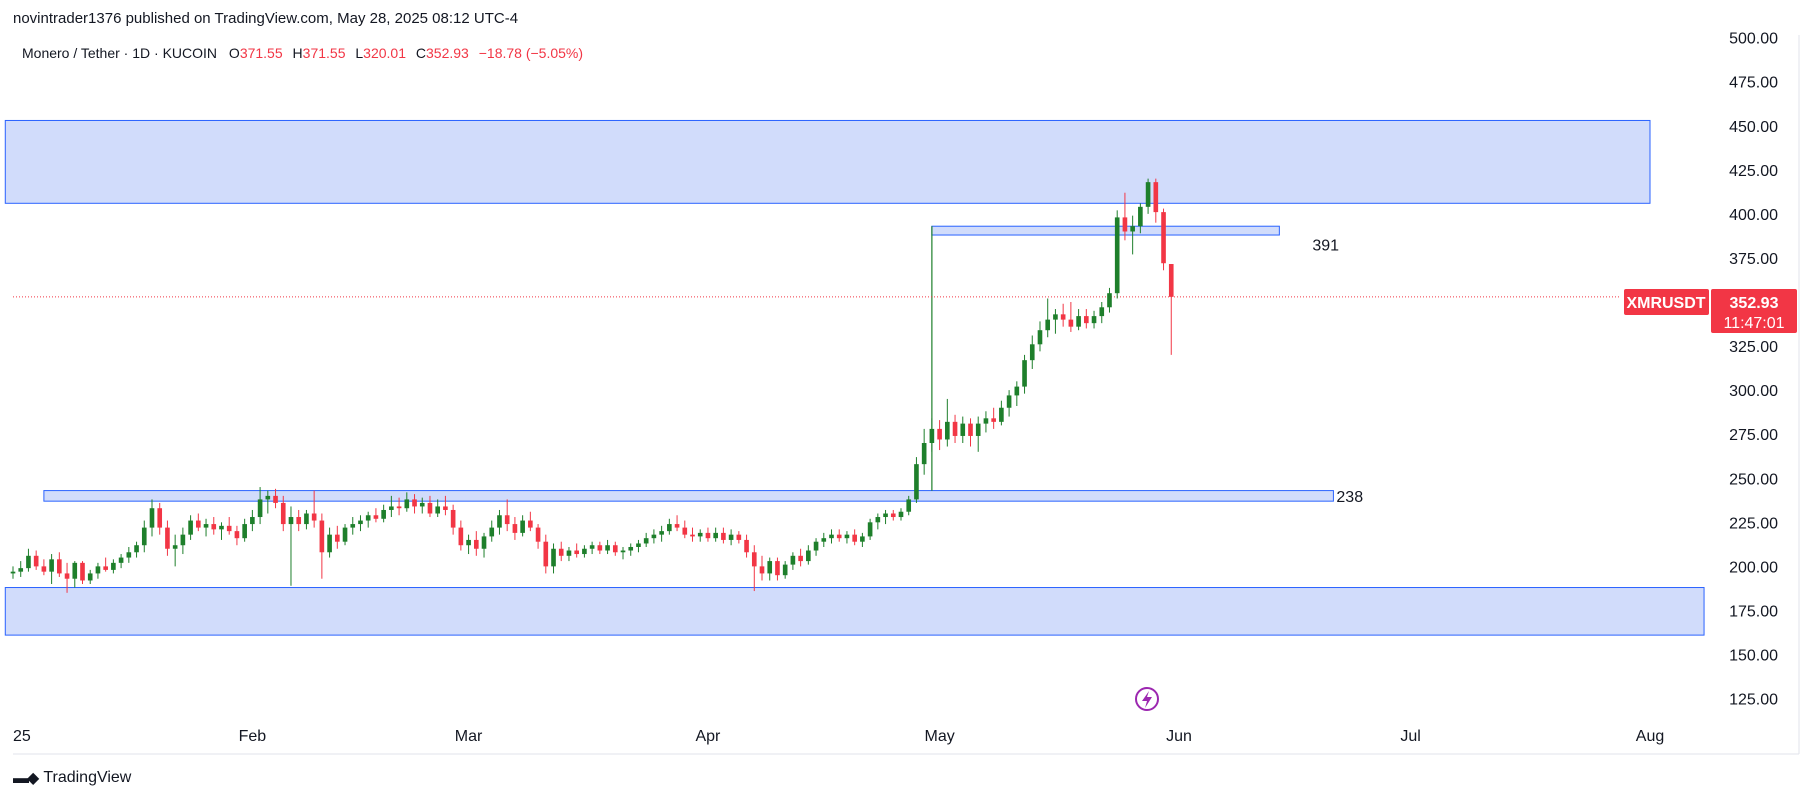 The image size is (1814, 799). I want to click on last-price-badge: 352.93 11:47:01, so click(1754, 311).